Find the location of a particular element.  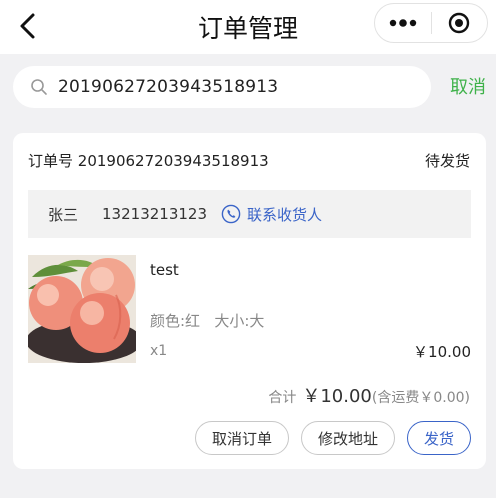

order-status: 待发货 is located at coordinates (447, 160).